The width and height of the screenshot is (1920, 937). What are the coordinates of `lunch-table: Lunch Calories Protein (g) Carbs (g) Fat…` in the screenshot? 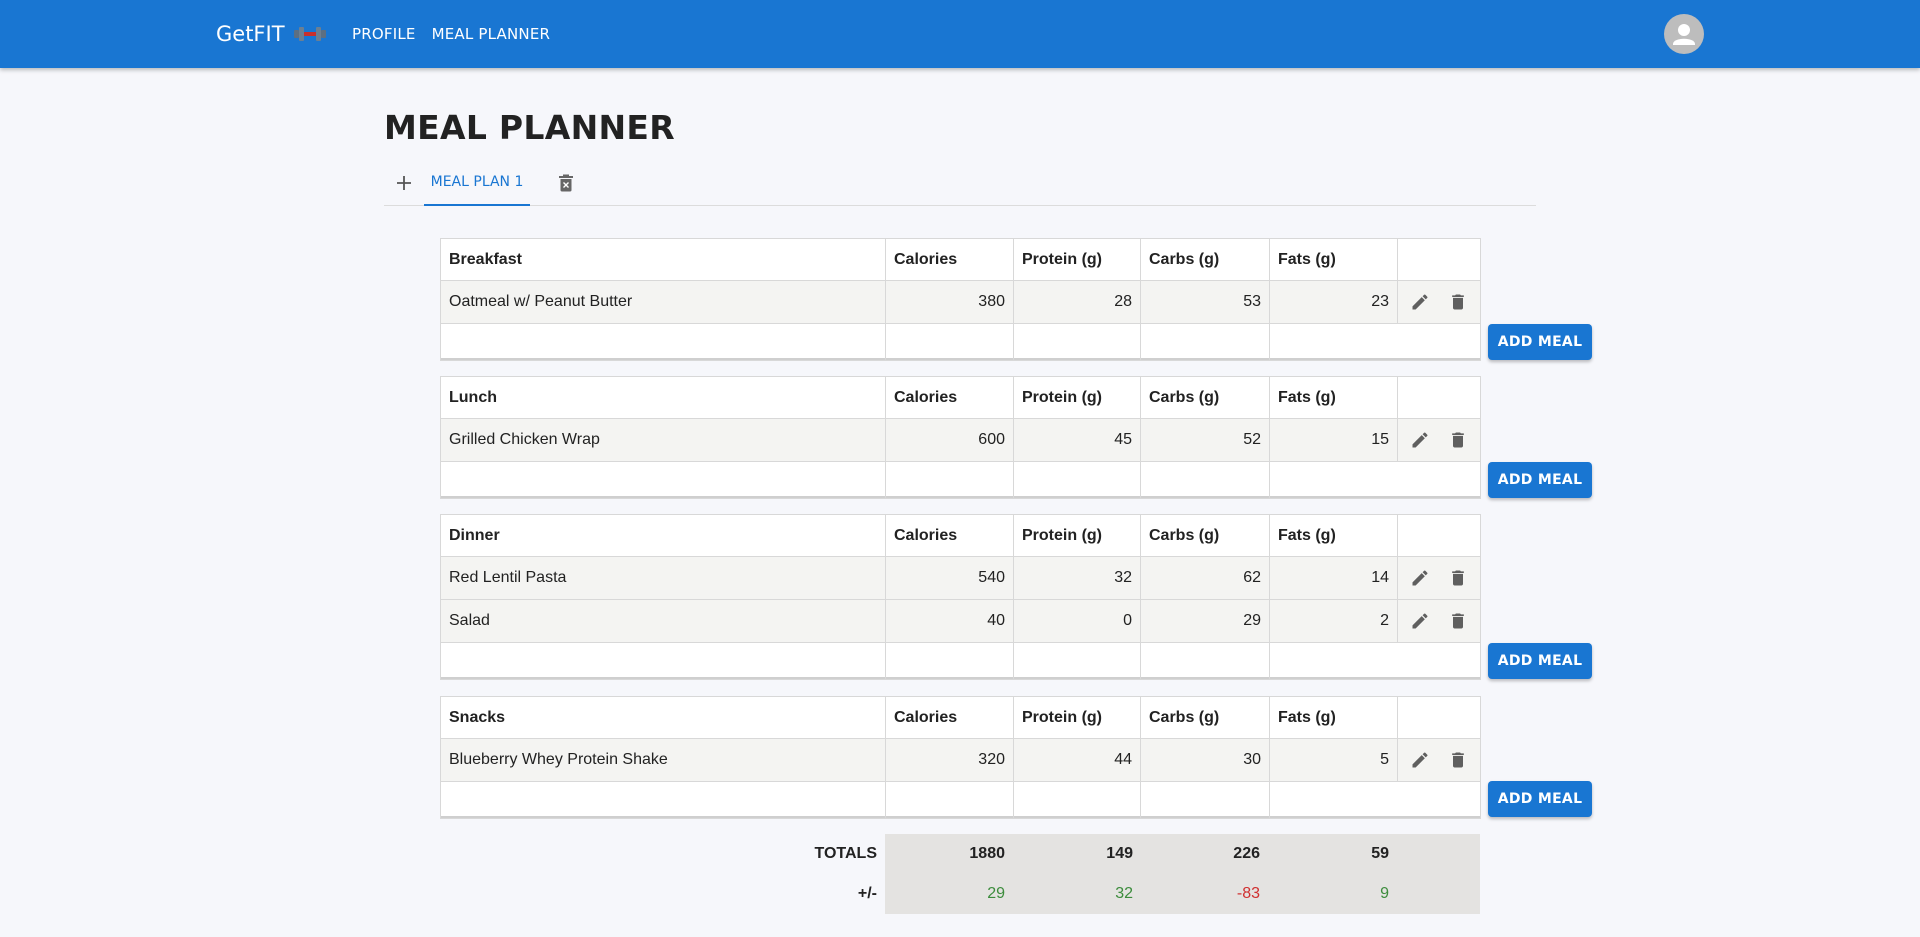 It's located at (960, 437).